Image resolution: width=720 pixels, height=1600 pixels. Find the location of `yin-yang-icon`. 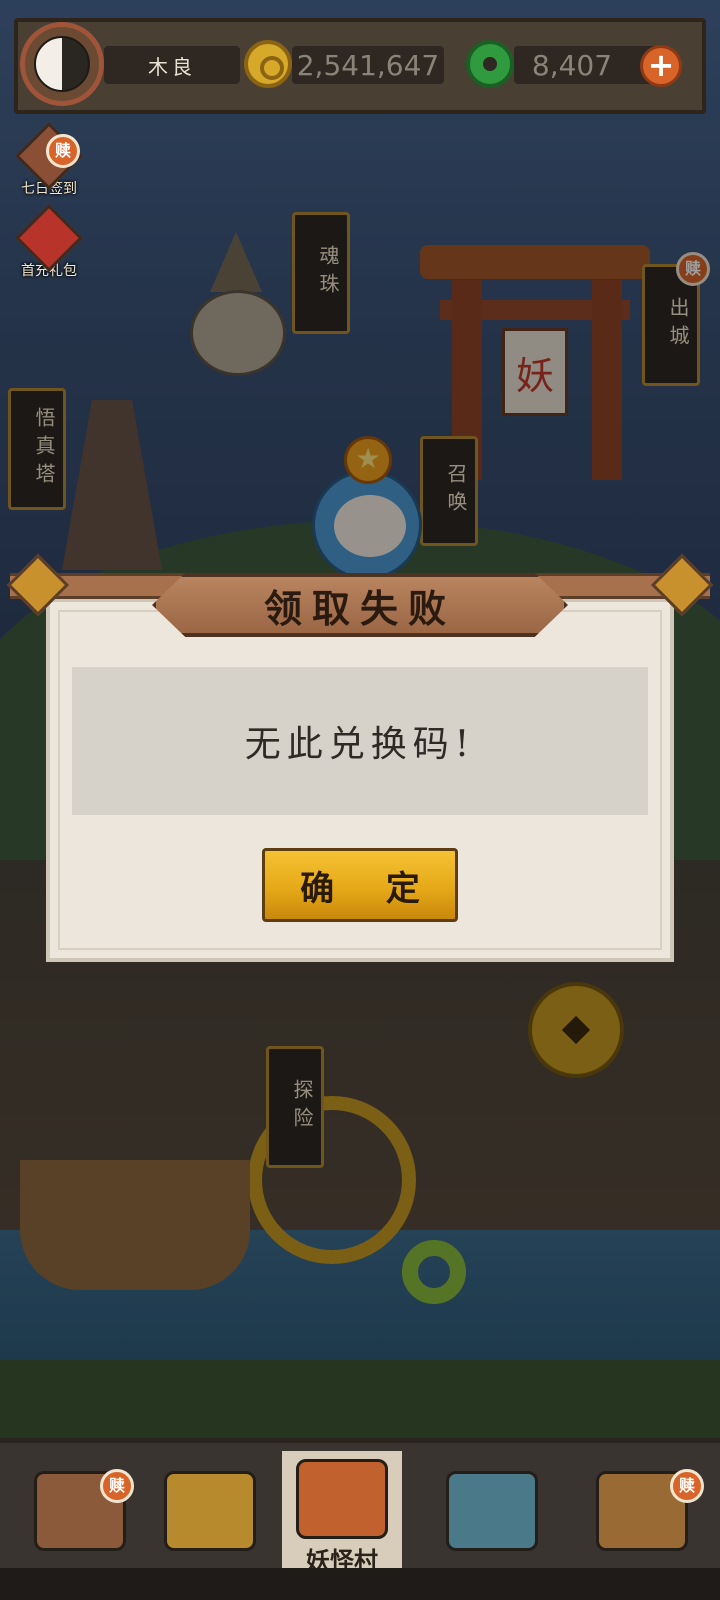

yin-yang-icon is located at coordinates (62, 64).